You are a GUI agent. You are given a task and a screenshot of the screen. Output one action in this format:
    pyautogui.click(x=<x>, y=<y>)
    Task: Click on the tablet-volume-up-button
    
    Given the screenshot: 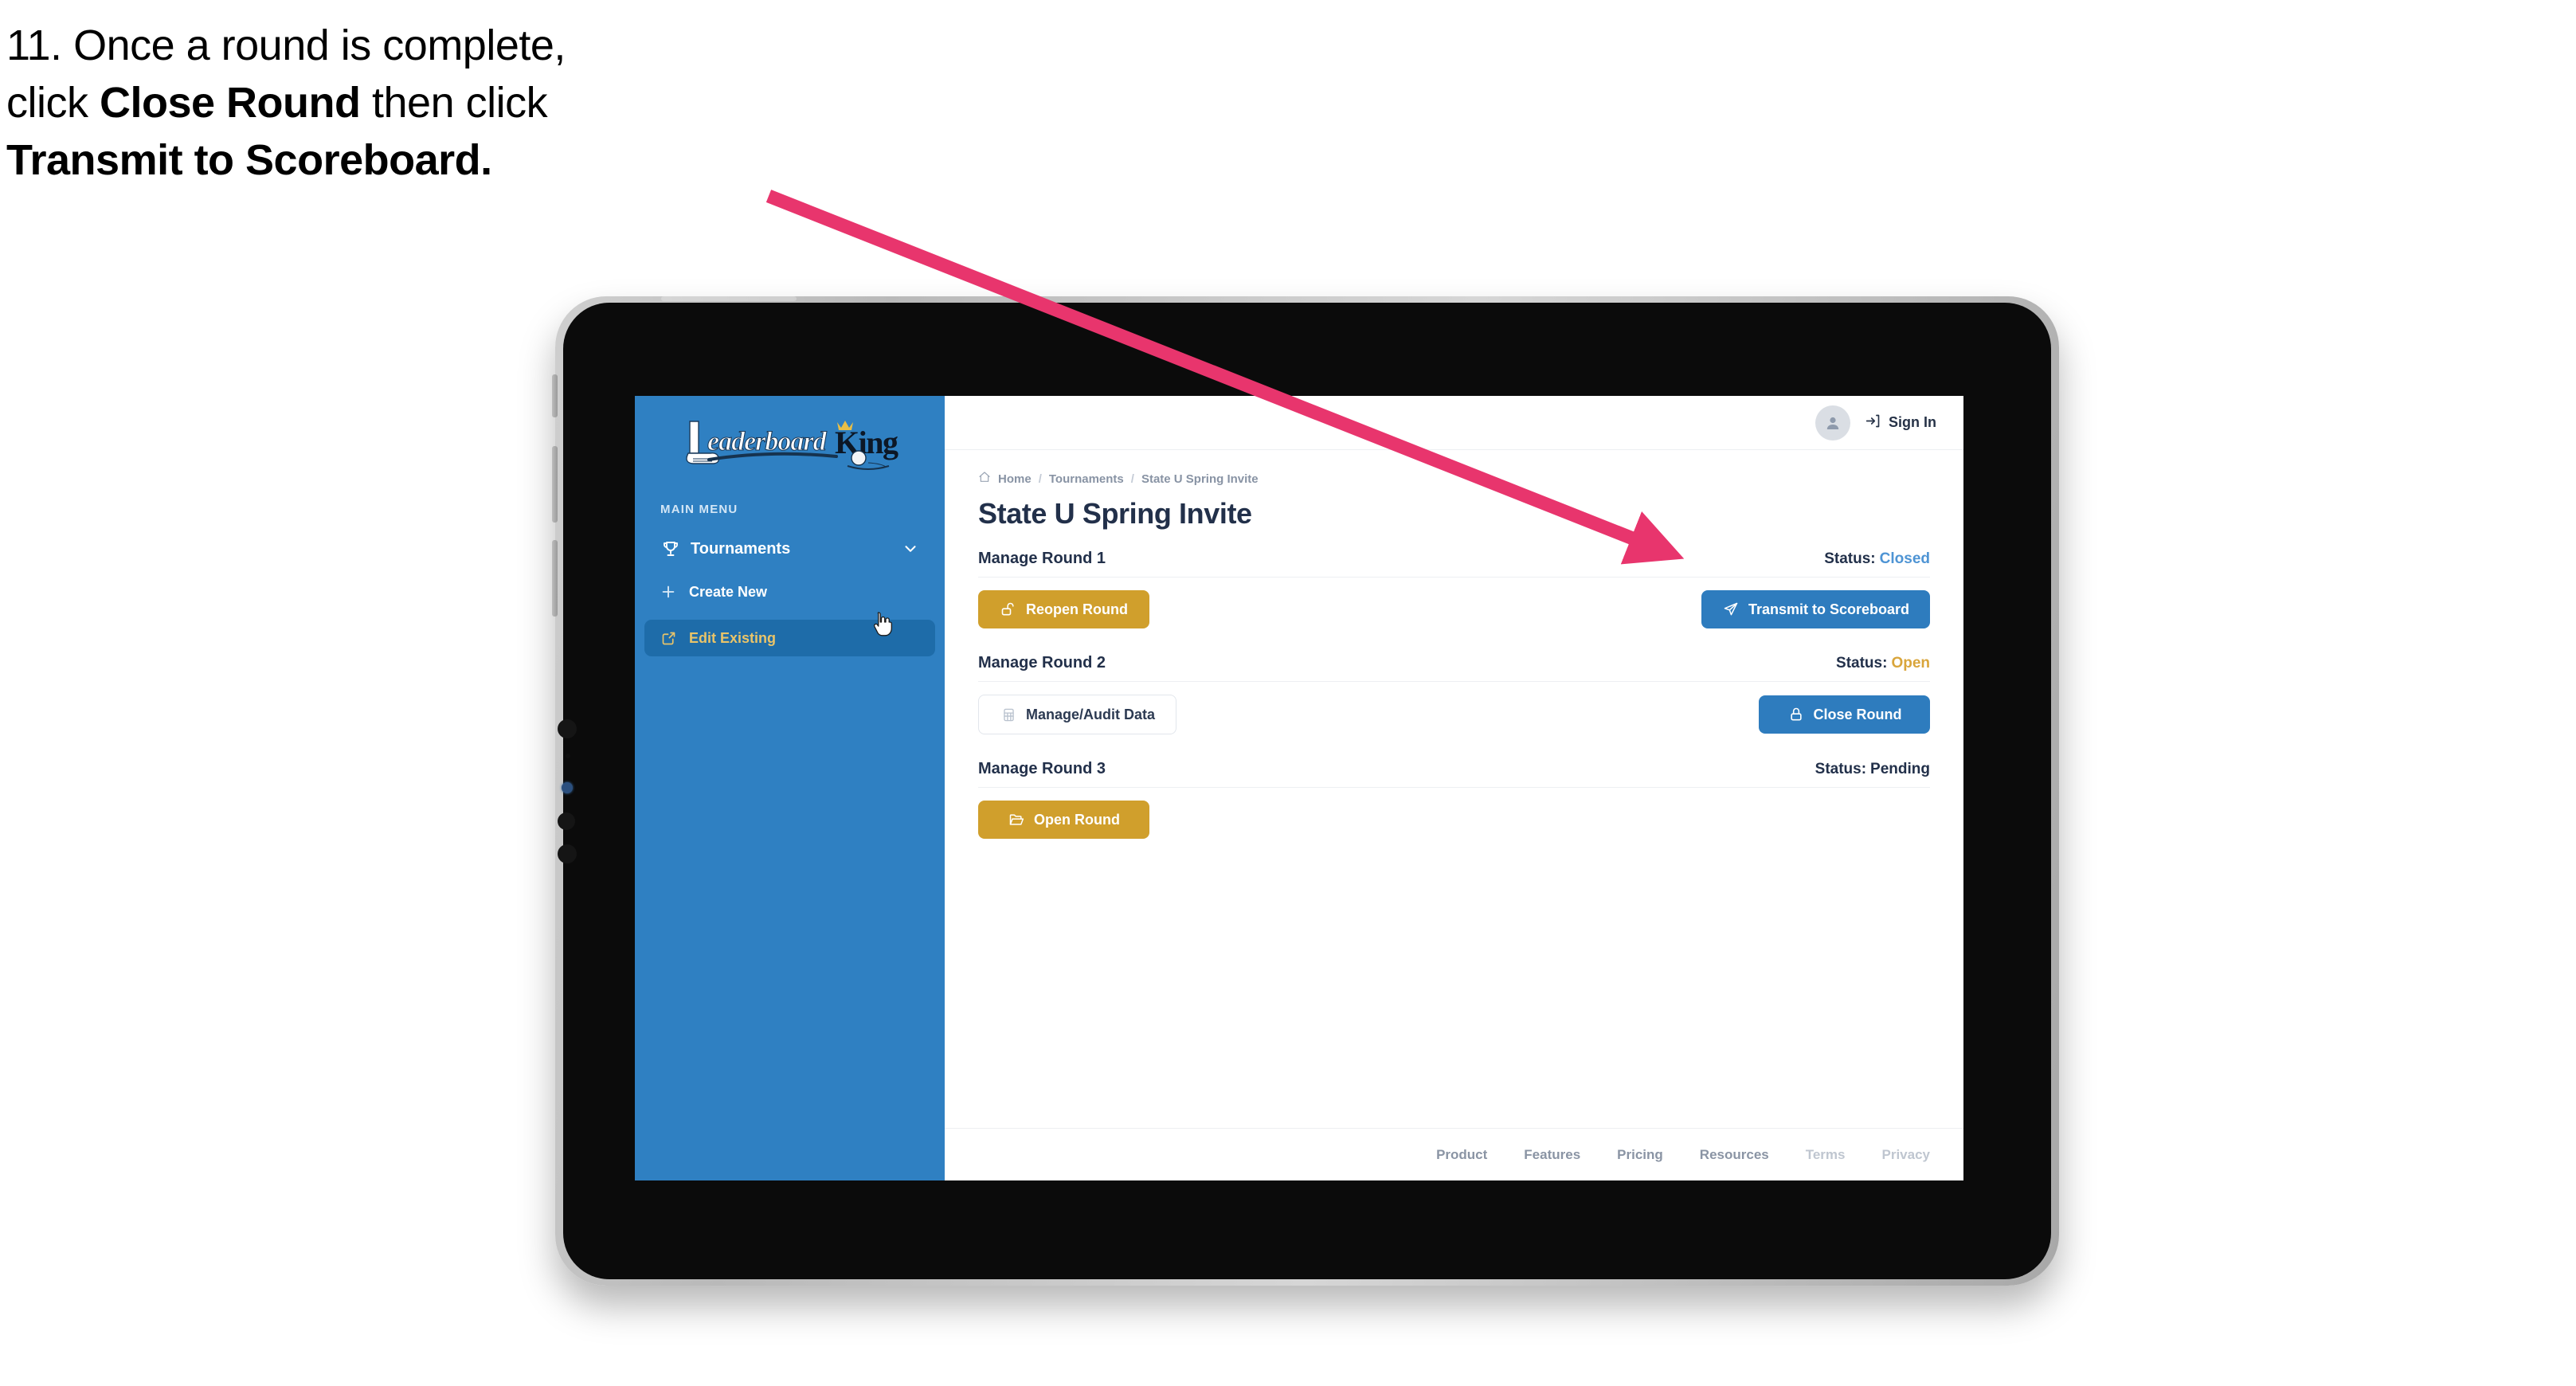 What is the action you would take?
    pyautogui.click(x=555, y=484)
    